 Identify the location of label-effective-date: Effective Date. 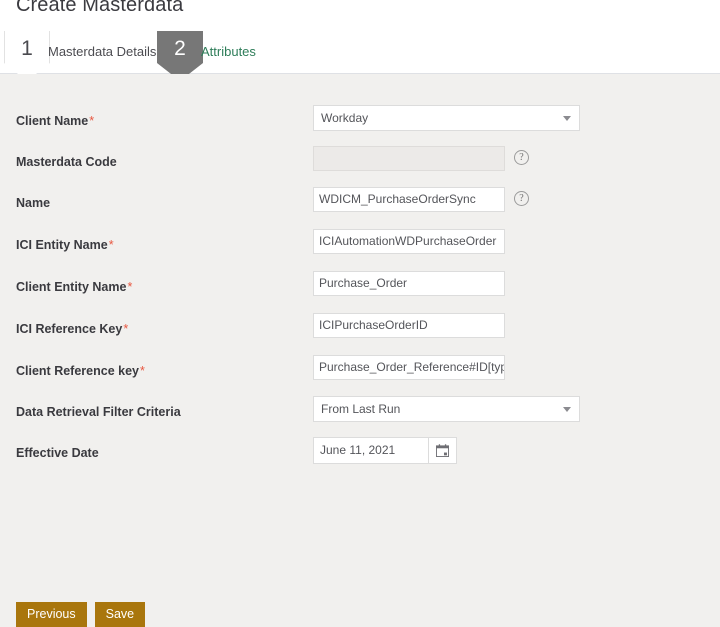
(58, 453).